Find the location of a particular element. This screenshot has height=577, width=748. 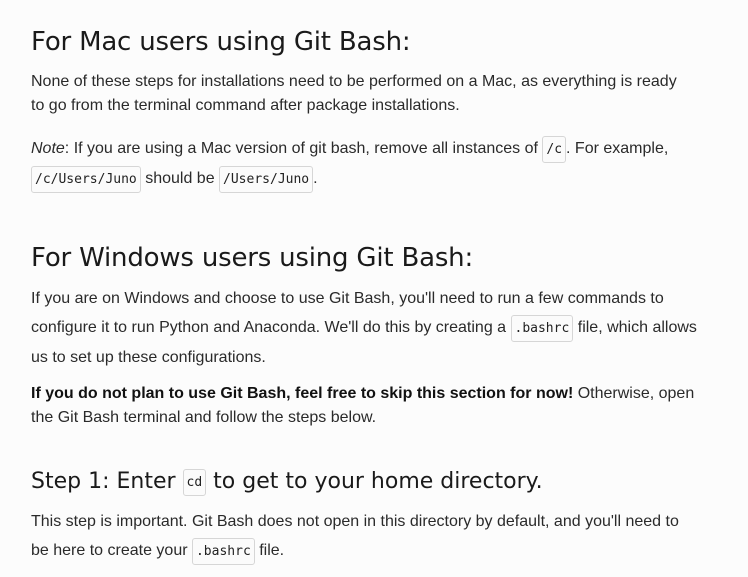

note-text-4: . is located at coordinates (315, 178).